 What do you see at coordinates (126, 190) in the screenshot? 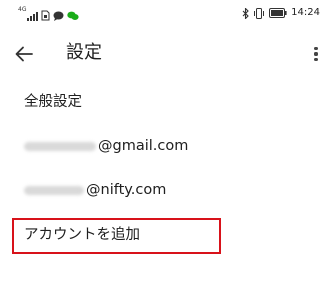
I see `account-email-suffix: @nifty.com` at bounding box center [126, 190].